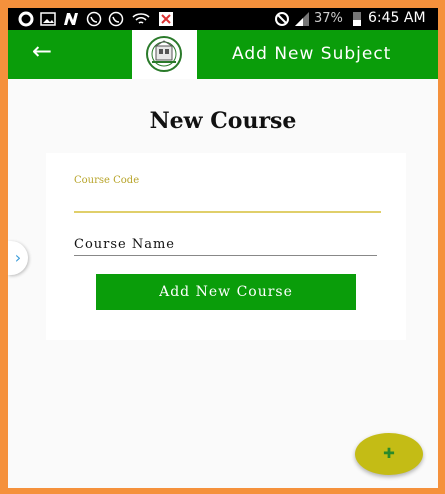 The image size is (445, 494). What do you see at coordinates (26, 19) in the screenshot?
I see `circle-app-icon` at bounding box center [26, 19].